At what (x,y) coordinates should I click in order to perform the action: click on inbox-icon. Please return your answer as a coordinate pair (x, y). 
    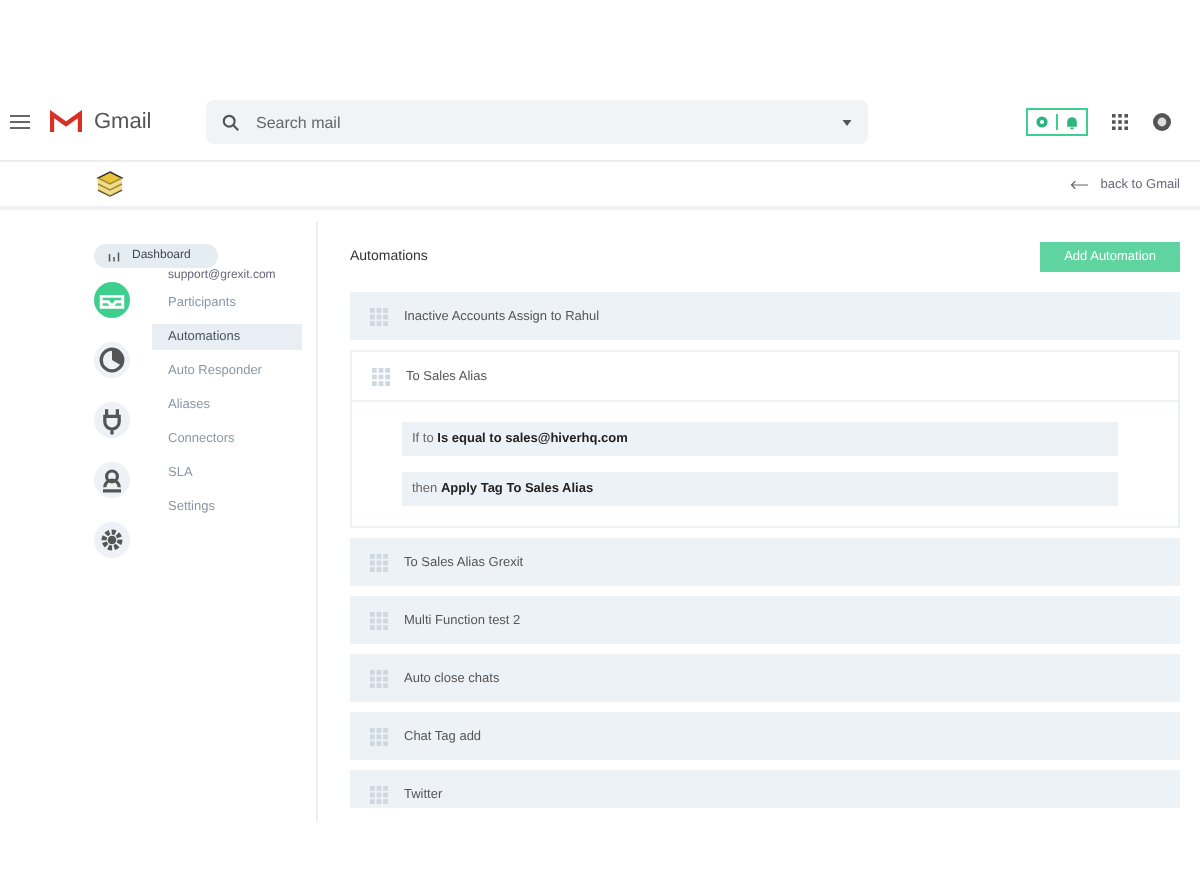
    Looking at the image, I should click on (112, 300).